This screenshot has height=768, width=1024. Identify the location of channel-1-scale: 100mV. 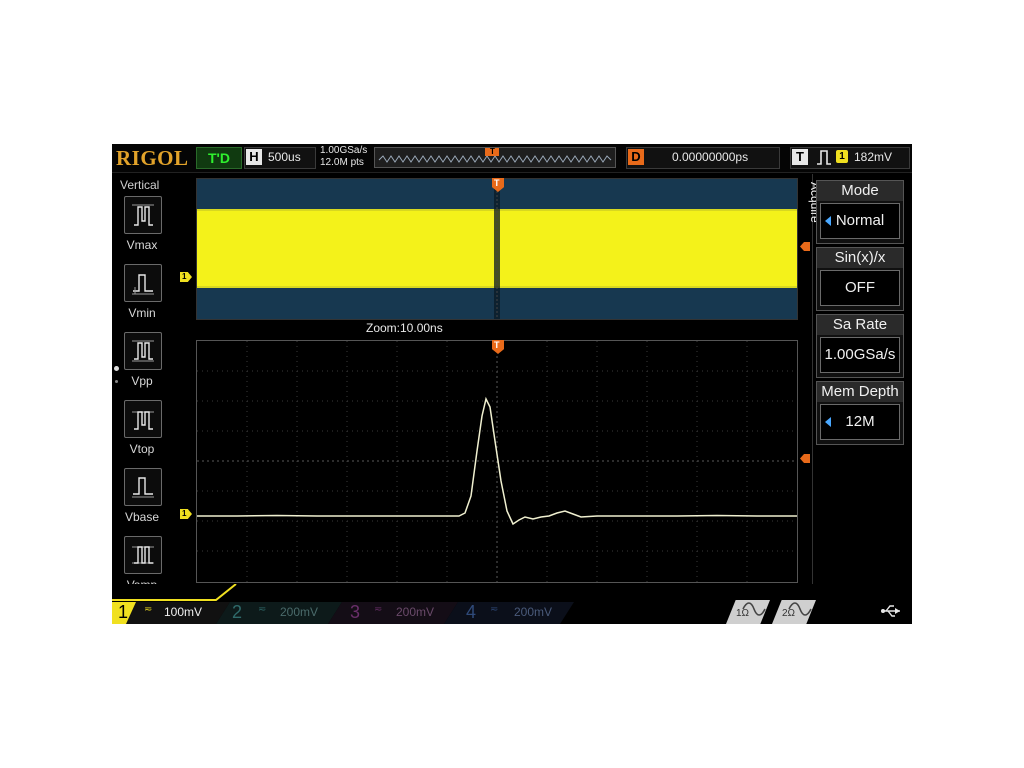
(183, 612).